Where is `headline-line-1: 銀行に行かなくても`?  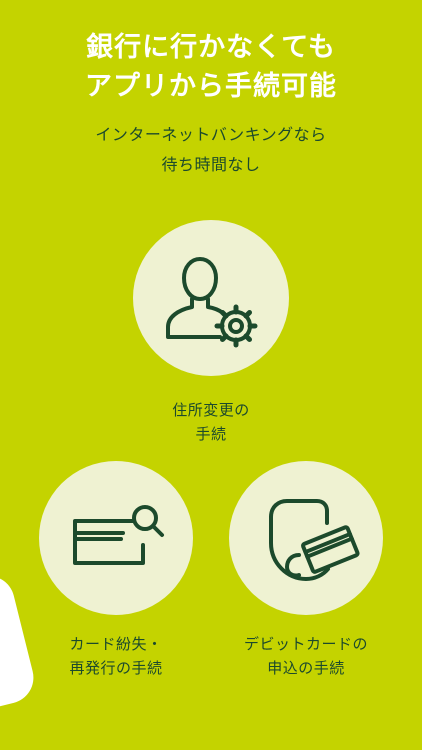 headline-line-1: 銀行に行かなくても is located at coordinates (211, 47).